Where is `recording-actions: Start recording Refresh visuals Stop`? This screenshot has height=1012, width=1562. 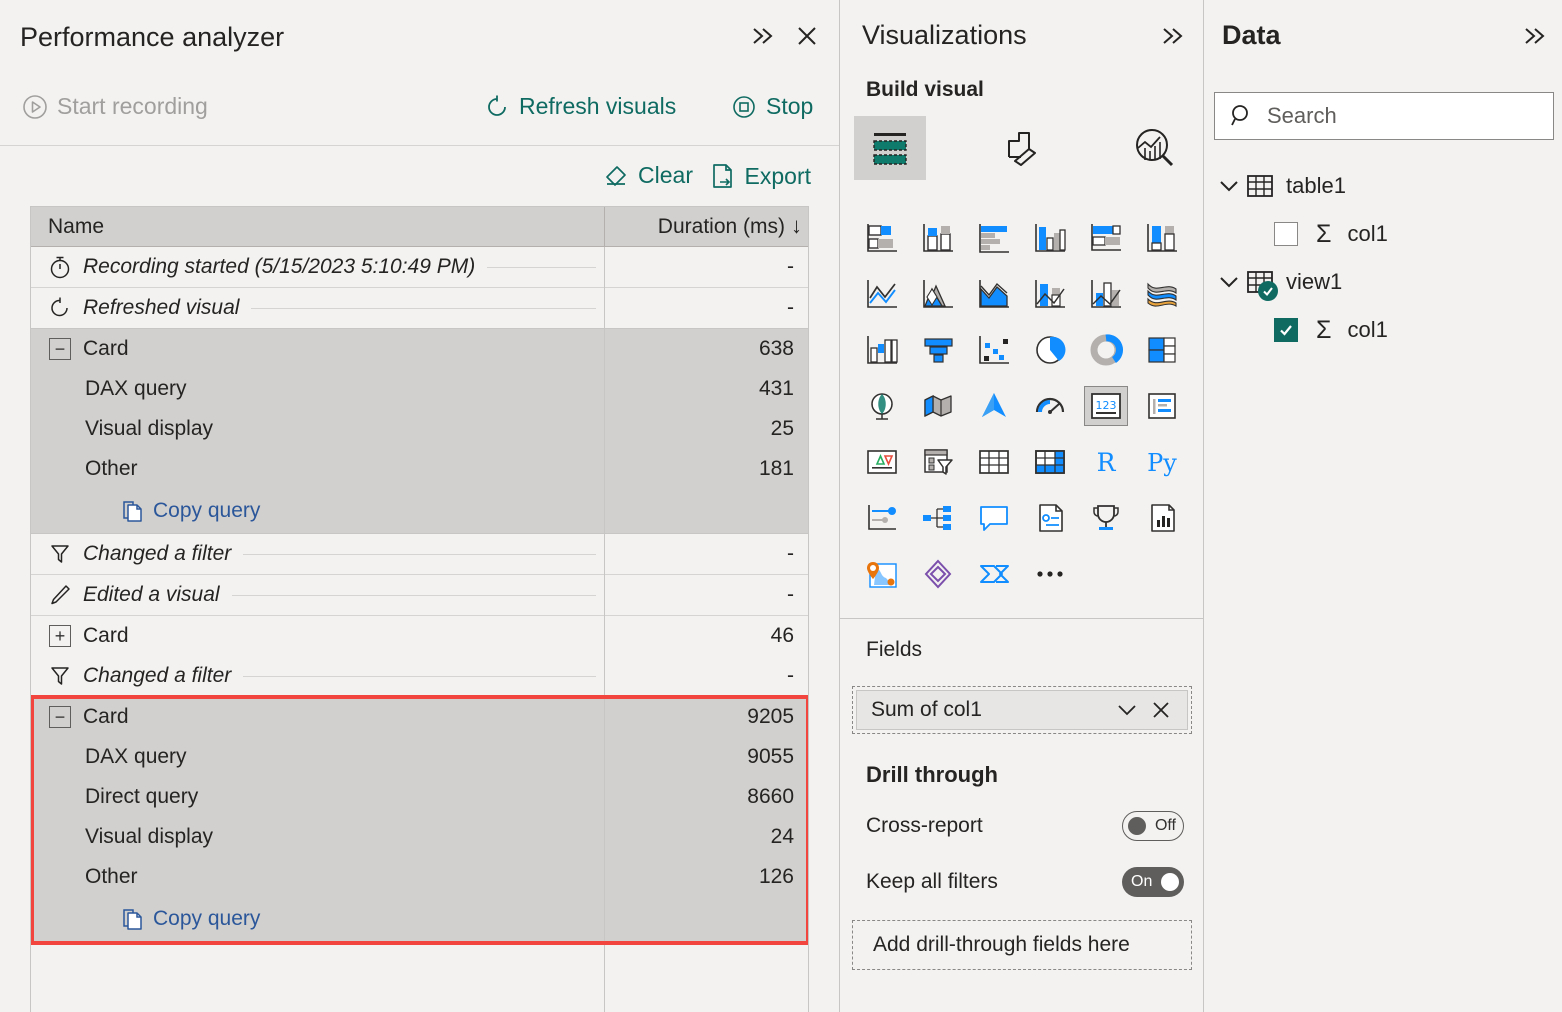
recording-actions: Start recording Refresh visuals Stop is located at coordinates (419, 106).